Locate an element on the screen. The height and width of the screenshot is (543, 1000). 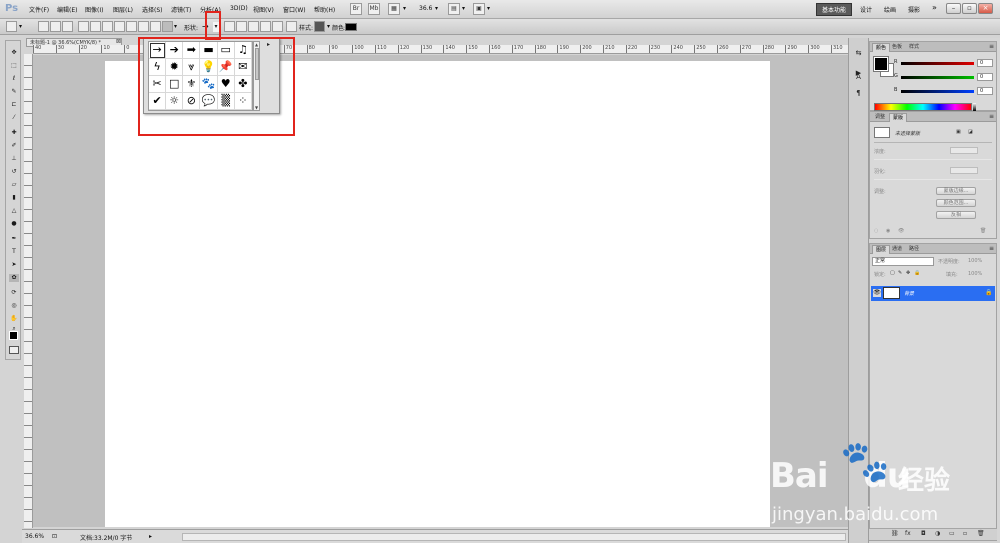
visibility-eye-icon: 👁 is located at coordinates (877, 293).